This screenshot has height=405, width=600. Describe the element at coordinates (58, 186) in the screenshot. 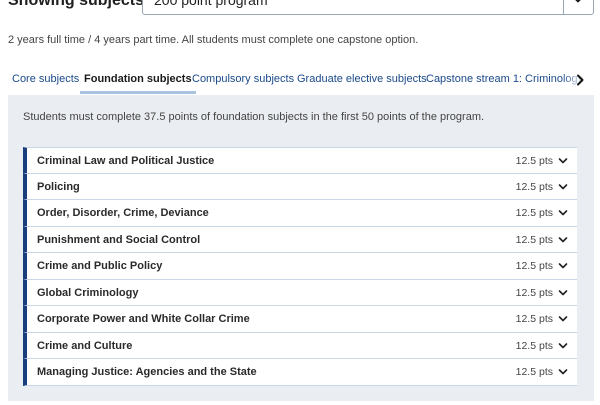

I see `subject-name: Policing` at that location.